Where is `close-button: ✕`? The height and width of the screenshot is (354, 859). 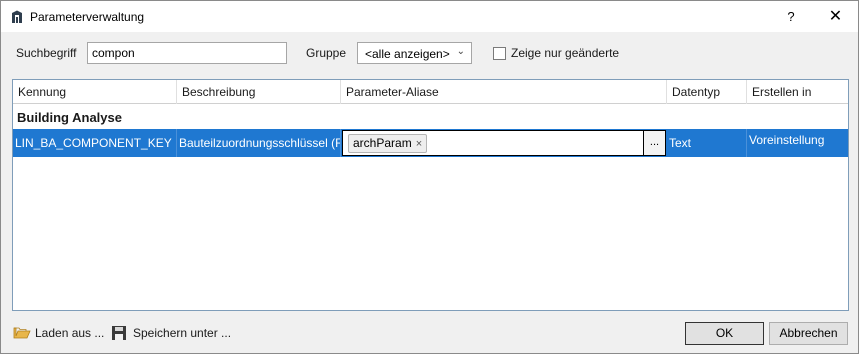
close-button: ✕ is located at coordinates (835, 16).